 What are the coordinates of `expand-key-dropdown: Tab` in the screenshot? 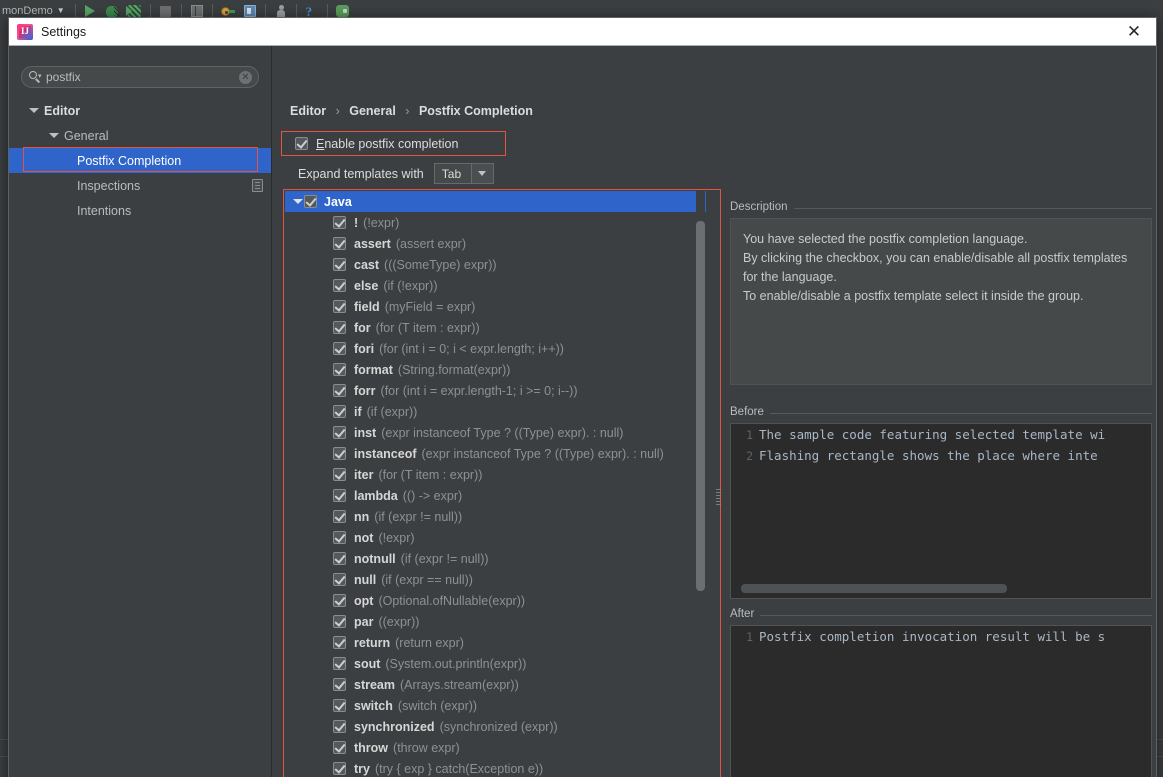 It's located at (463, 173).